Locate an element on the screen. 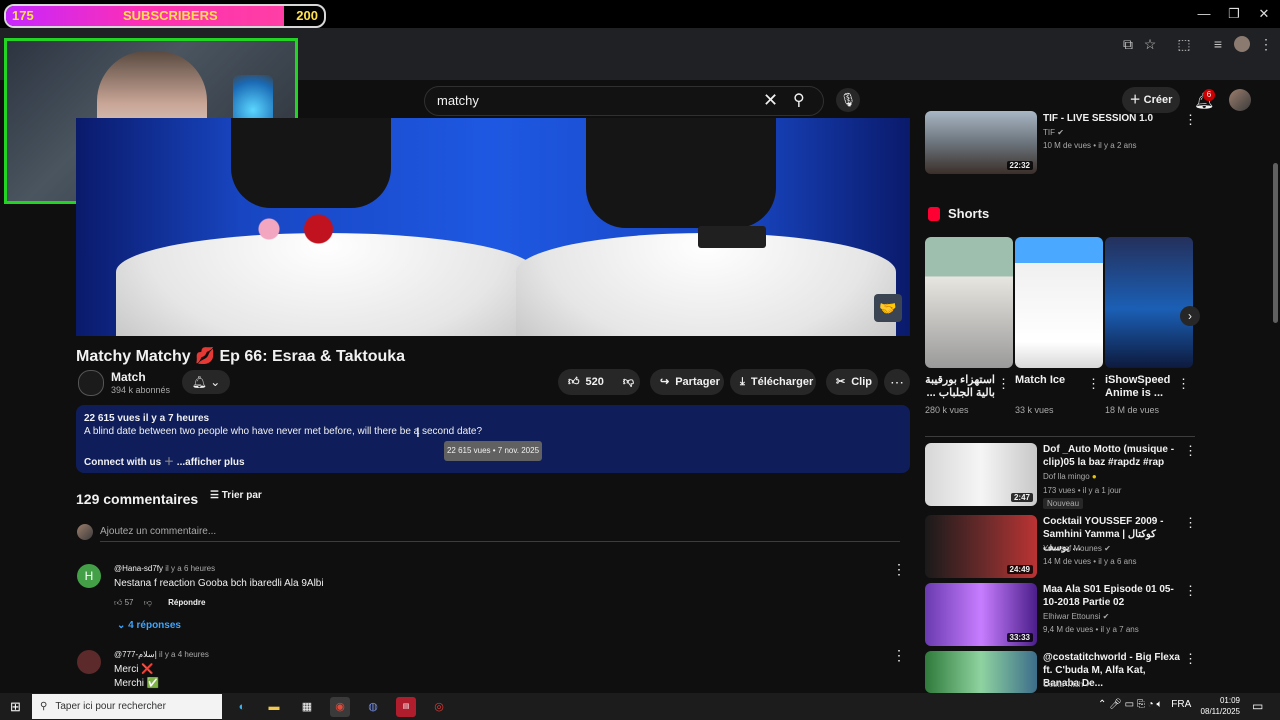 The width and height of the screenshot is (1280, 720). clip-button: ✂ Clip is located at coordinates (852, 382).